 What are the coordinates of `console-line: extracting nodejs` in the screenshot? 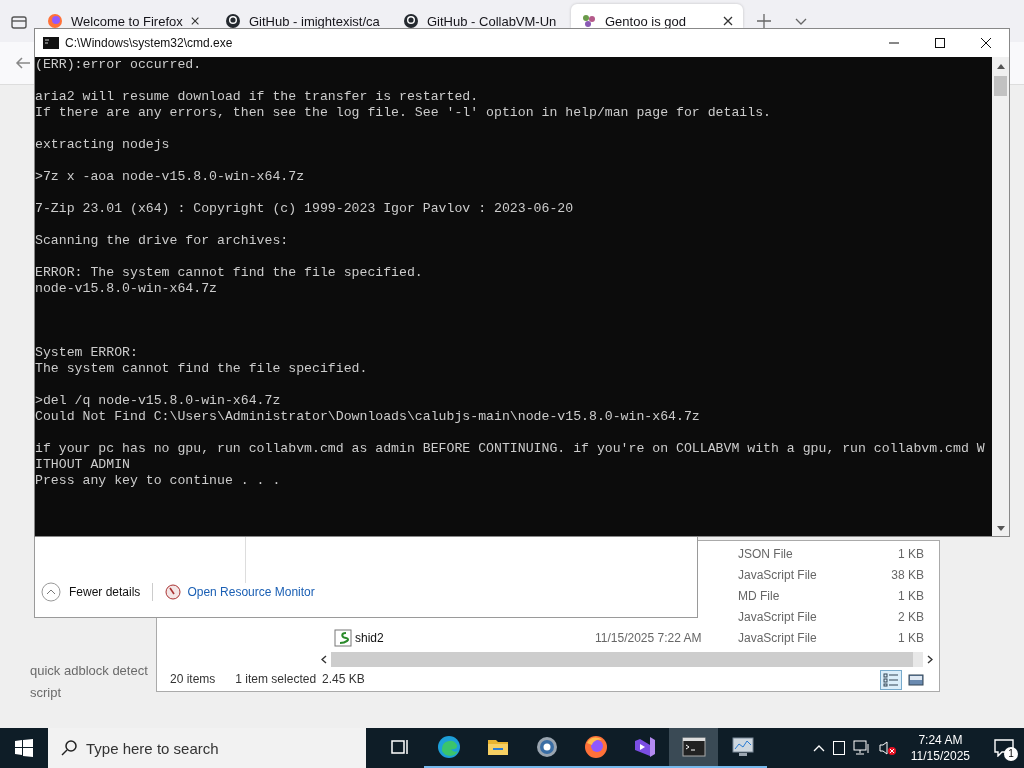 It's located at (103, 145).